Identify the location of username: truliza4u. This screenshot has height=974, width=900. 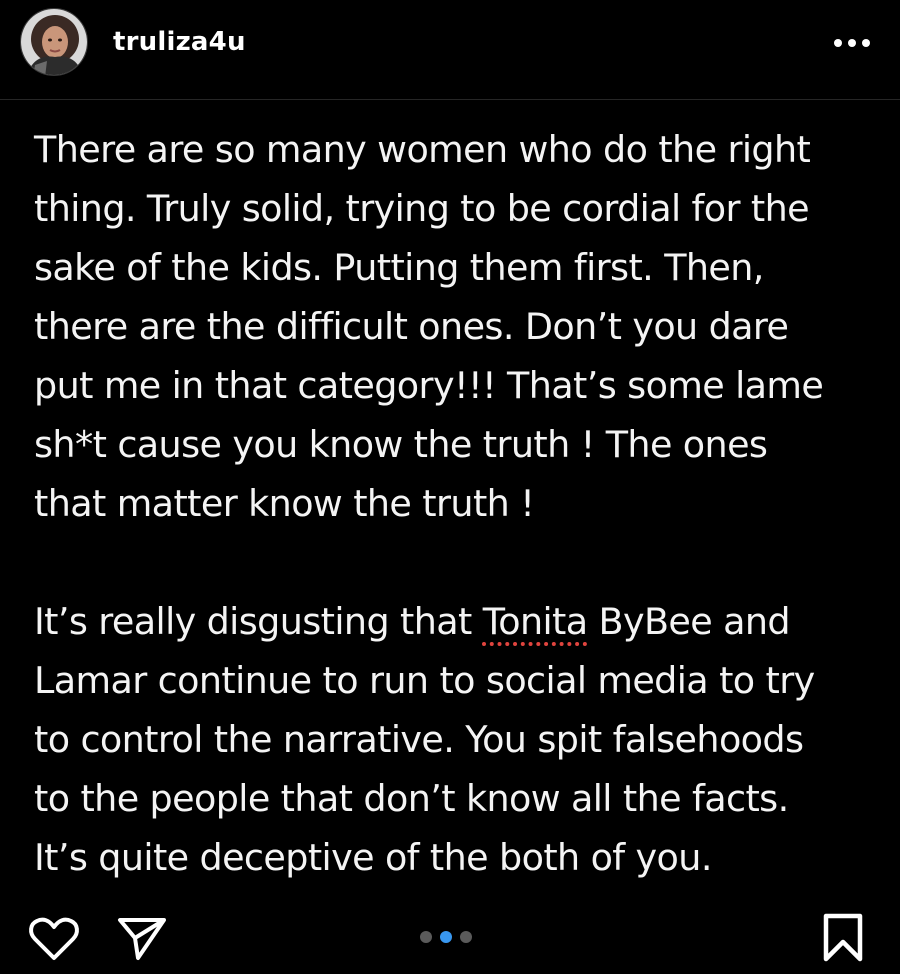
(179, 42).